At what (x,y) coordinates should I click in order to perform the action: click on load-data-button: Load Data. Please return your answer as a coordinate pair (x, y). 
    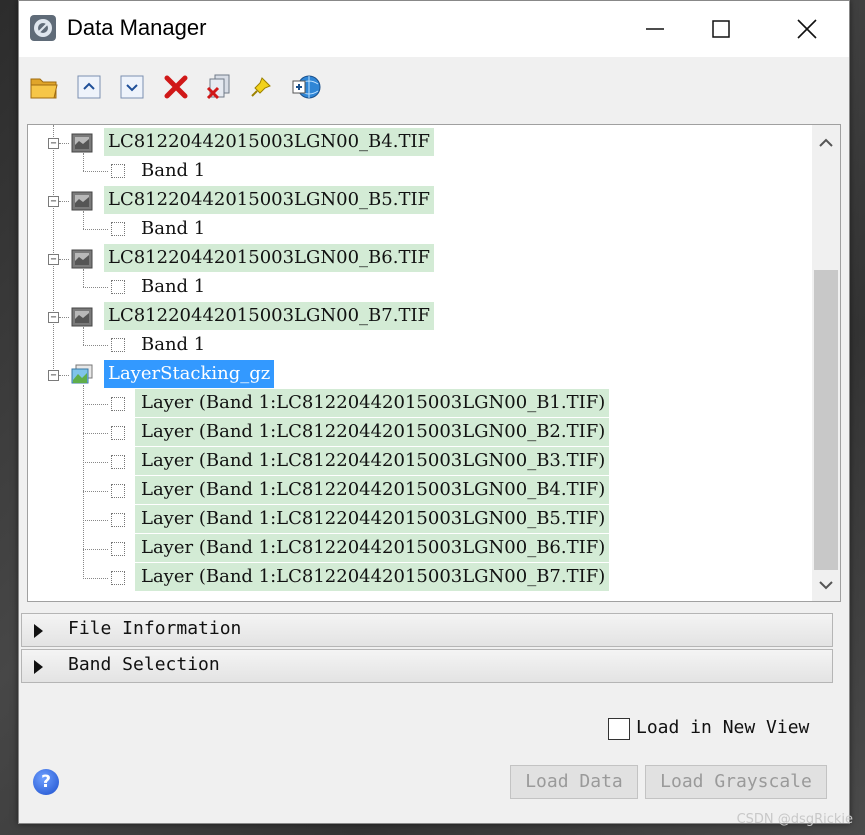
    Looking at the image, I should click on (574, 782).